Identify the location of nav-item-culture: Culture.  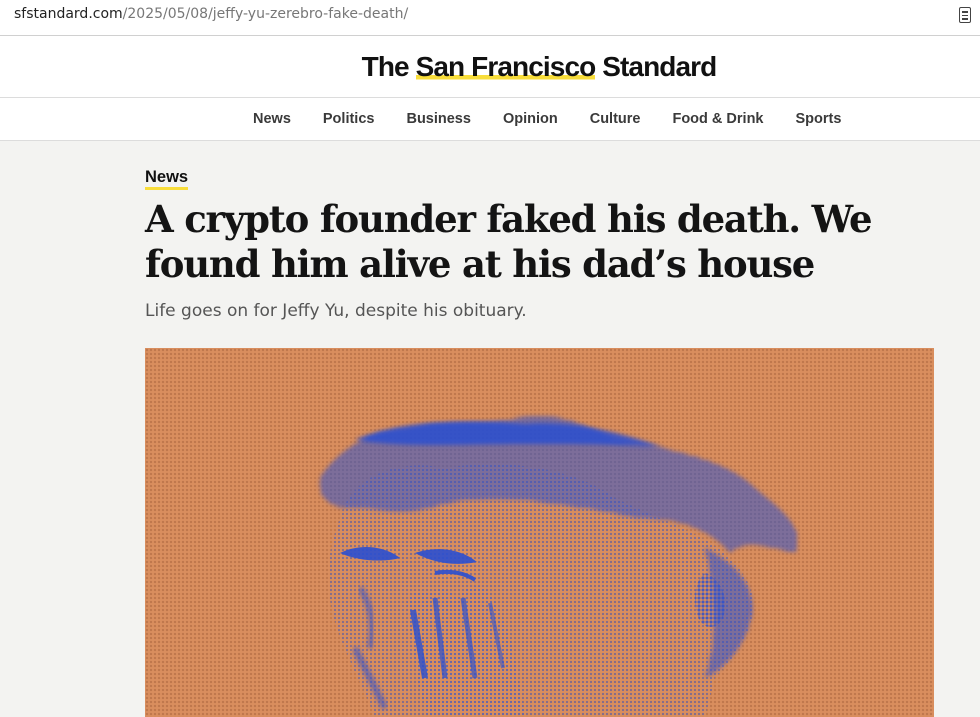
(615, 119).